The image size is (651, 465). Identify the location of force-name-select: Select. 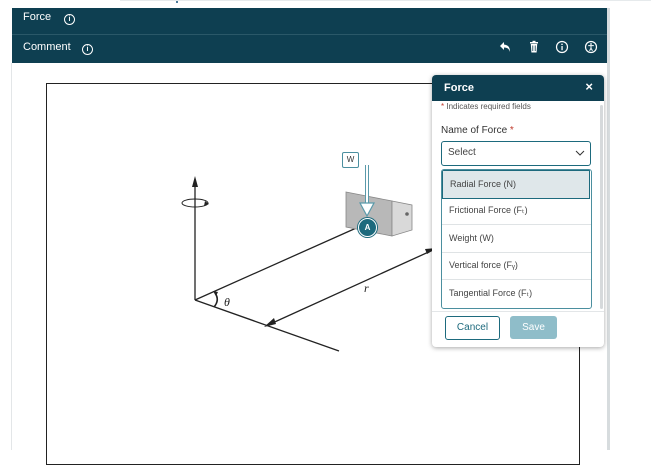
(516, 153).